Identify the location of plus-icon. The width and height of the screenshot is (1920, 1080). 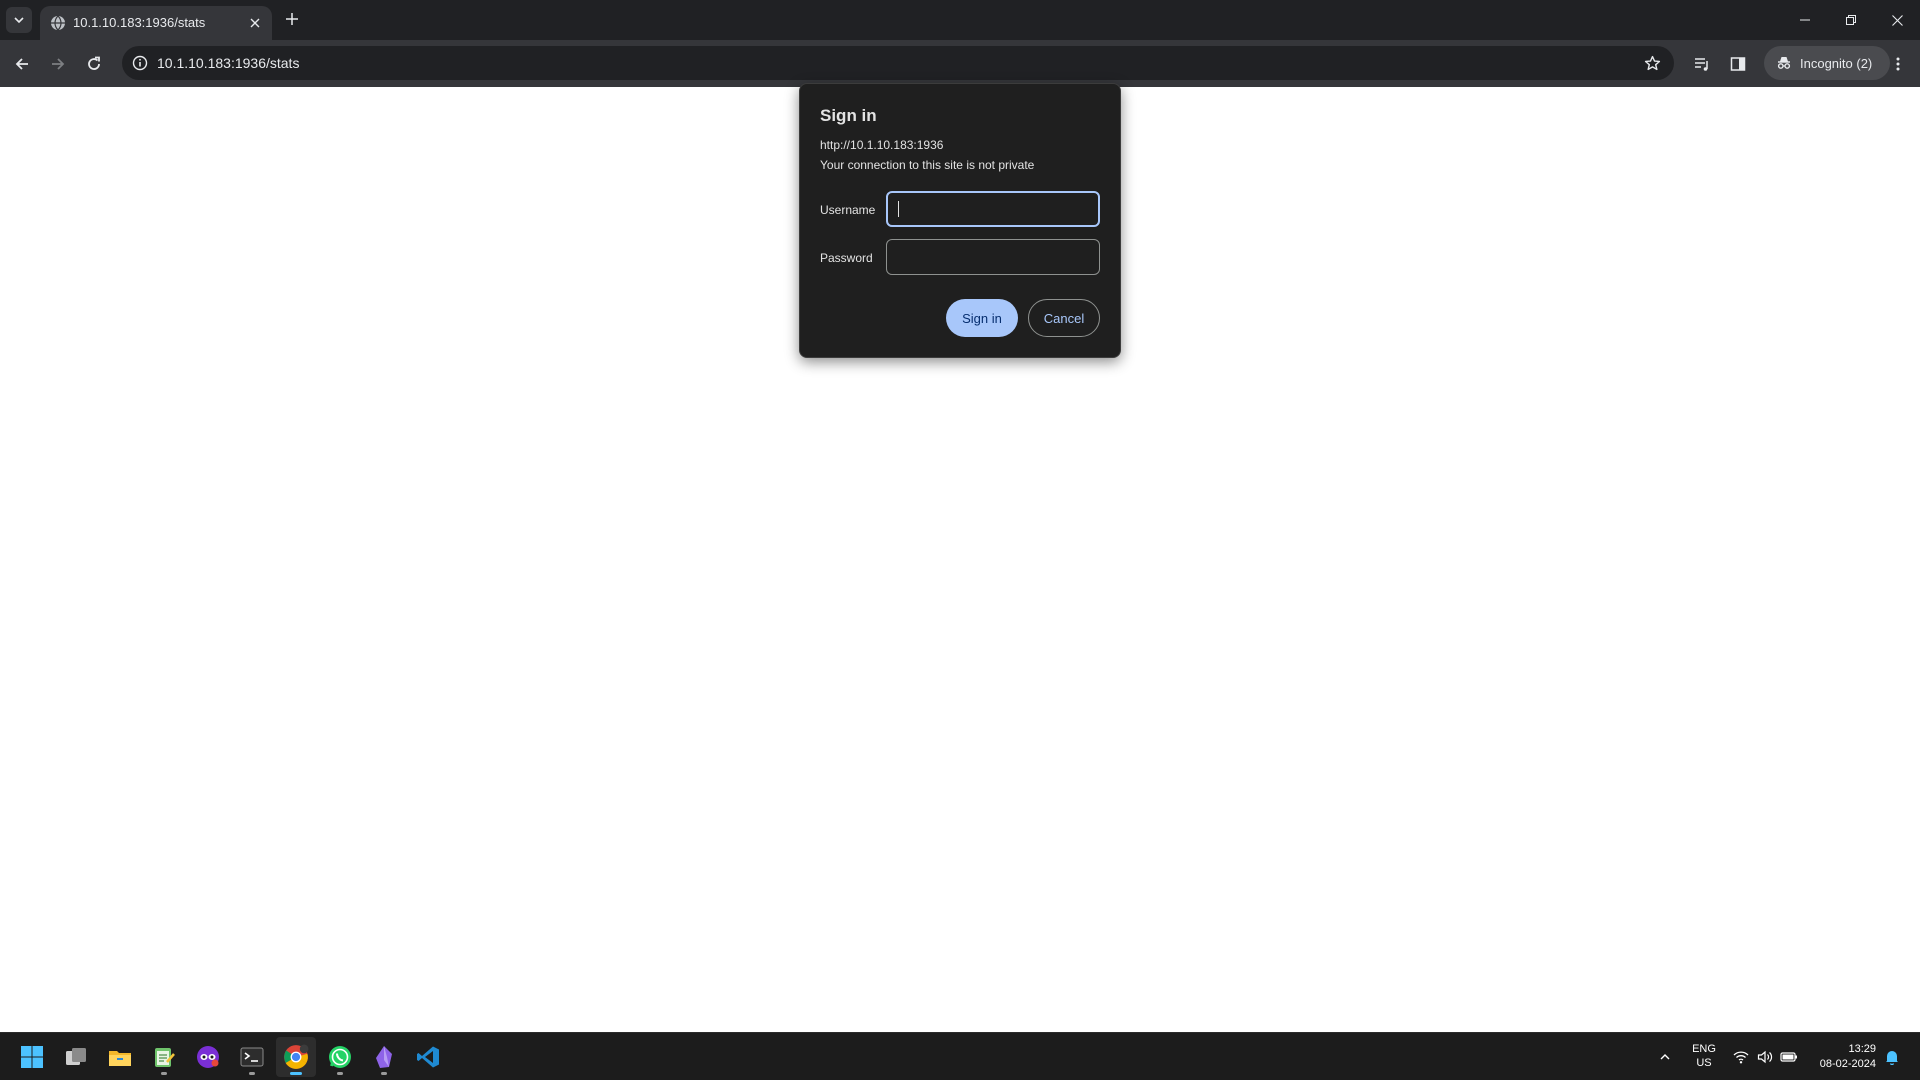
(292, 19).